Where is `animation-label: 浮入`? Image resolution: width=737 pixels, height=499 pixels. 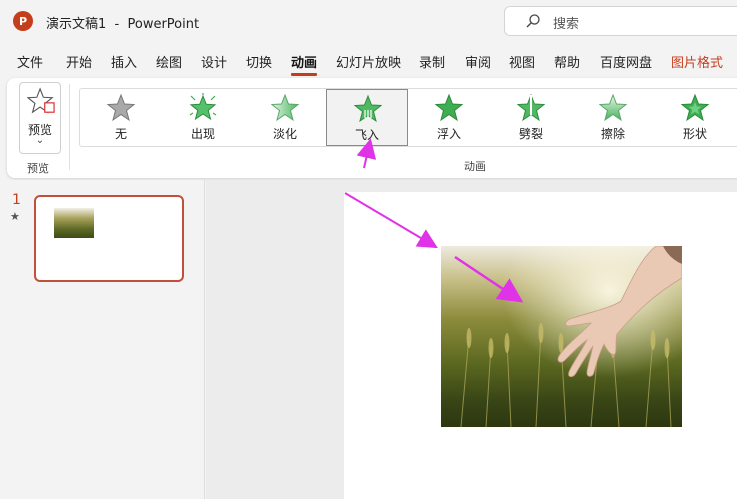 animation-label: 浮入 is located at coordinates (448, 134).